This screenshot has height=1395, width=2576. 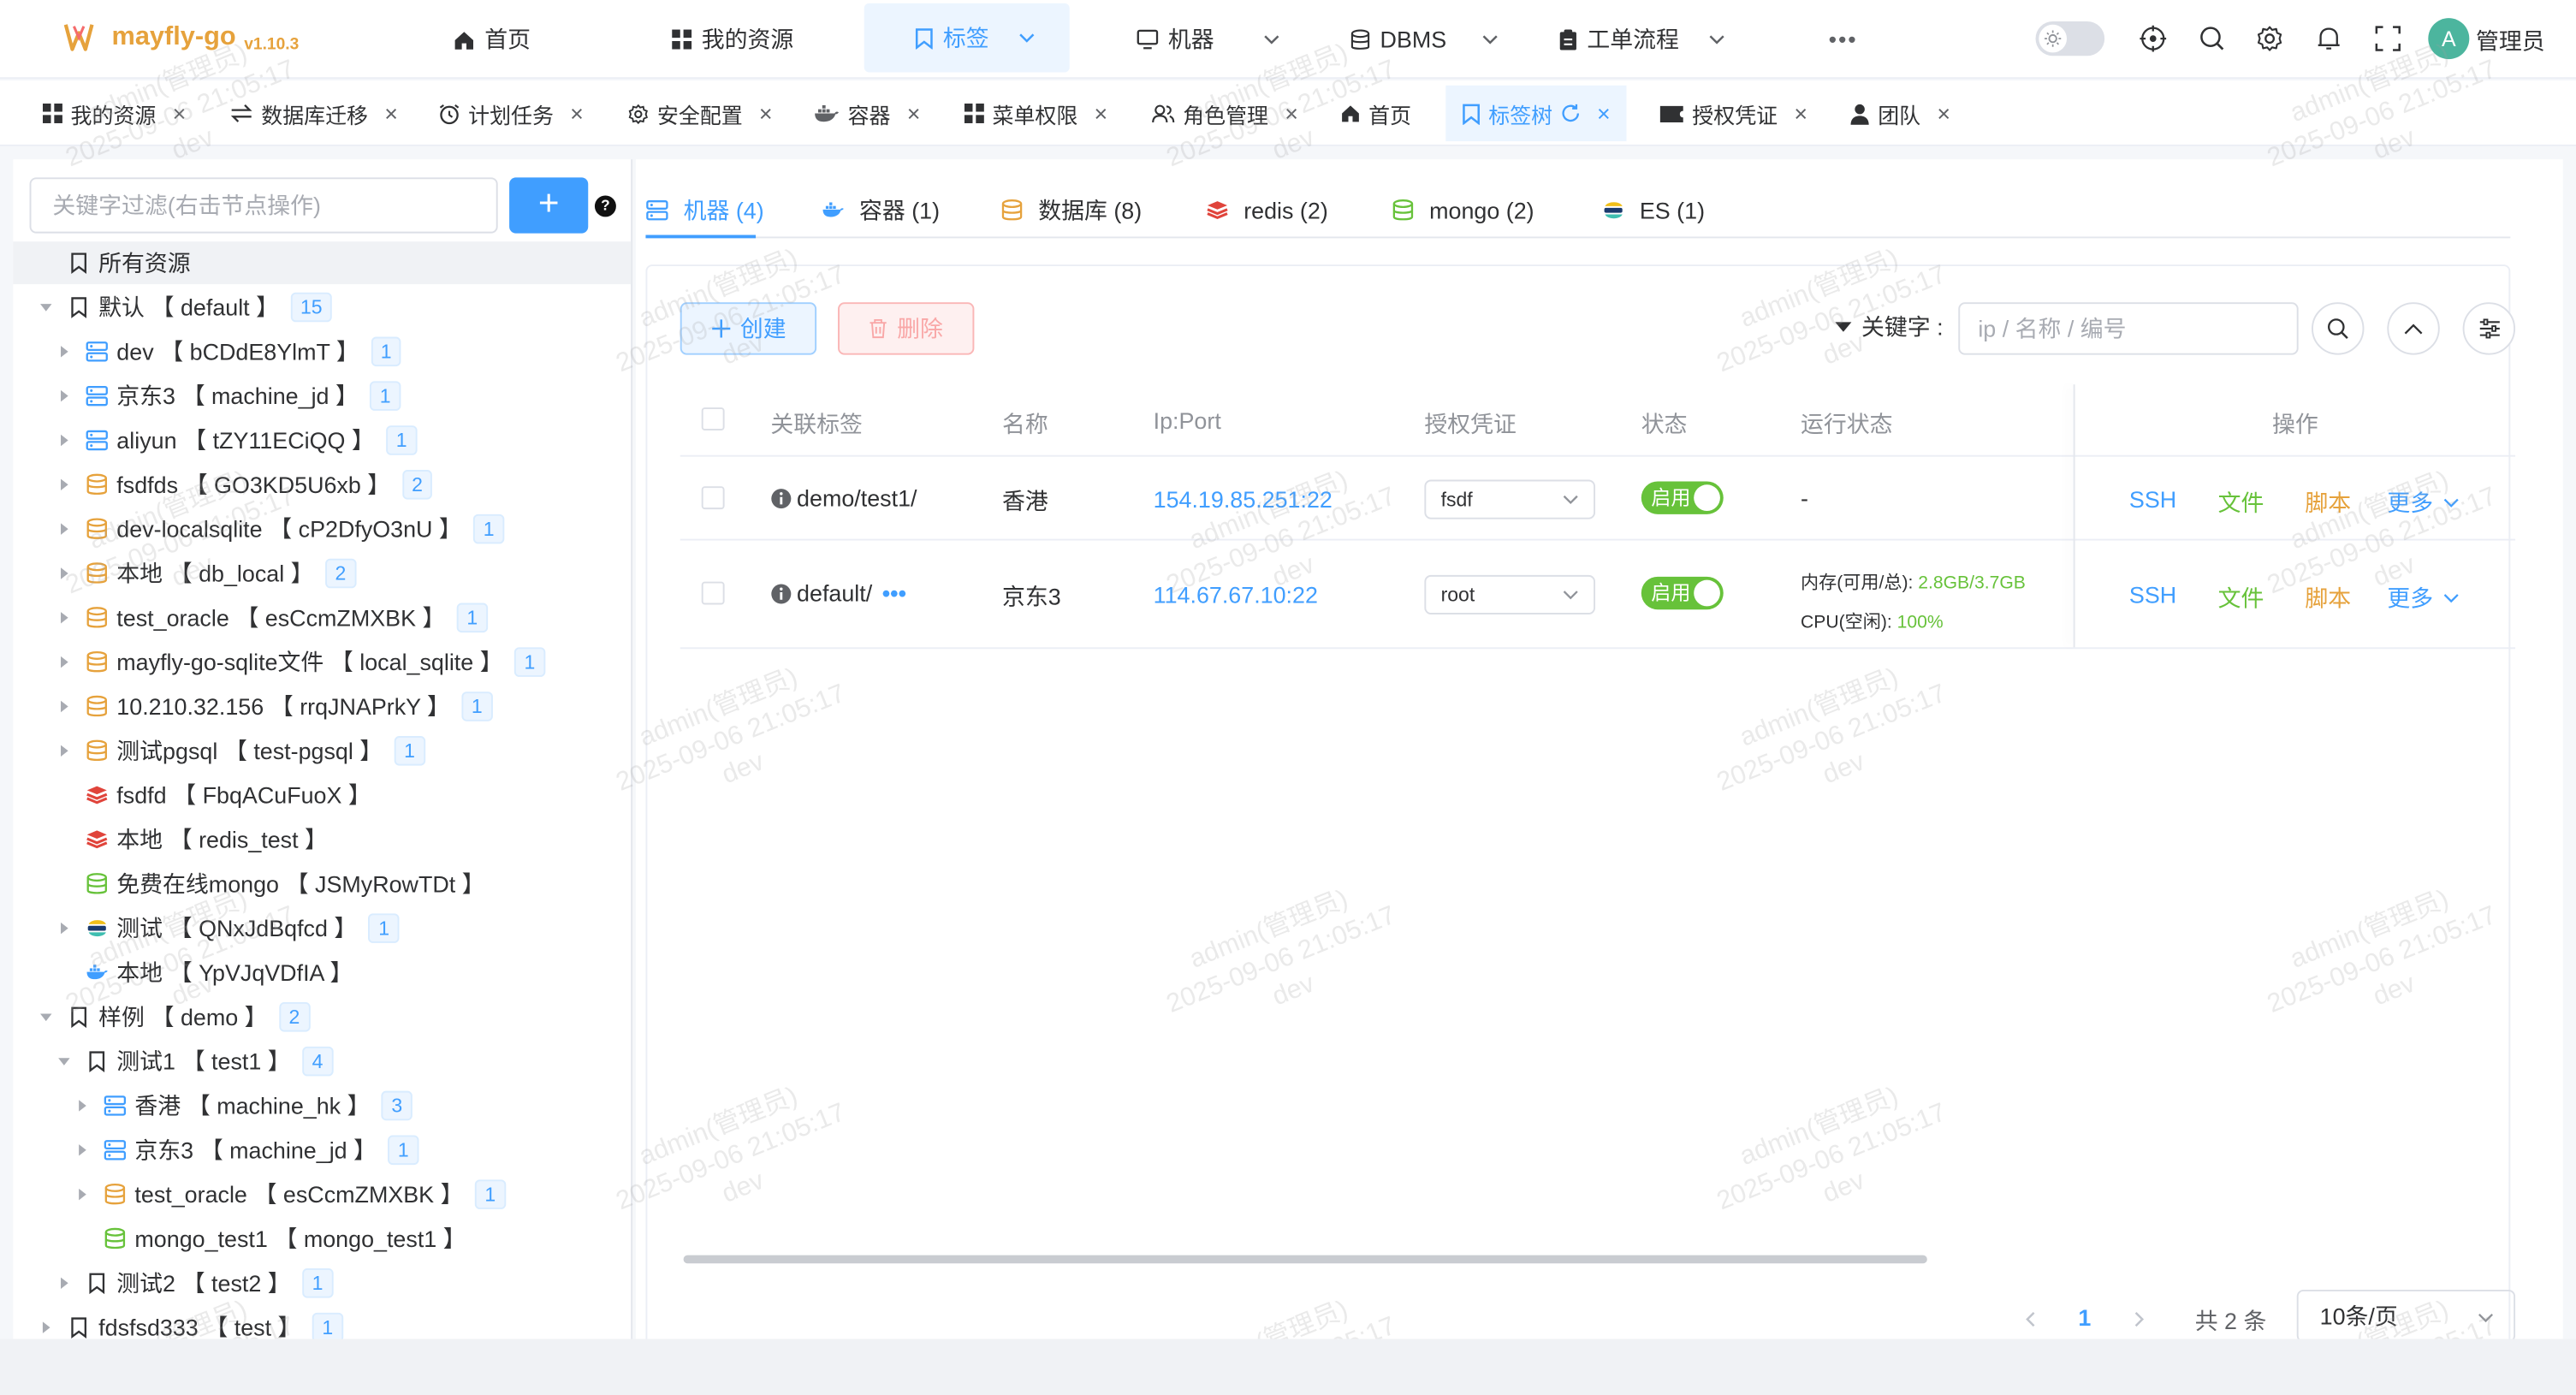 What do you see at coordinates (748, 328) in the screenshot?
I see `create-button: 创建` at bounding box center [748, 328].